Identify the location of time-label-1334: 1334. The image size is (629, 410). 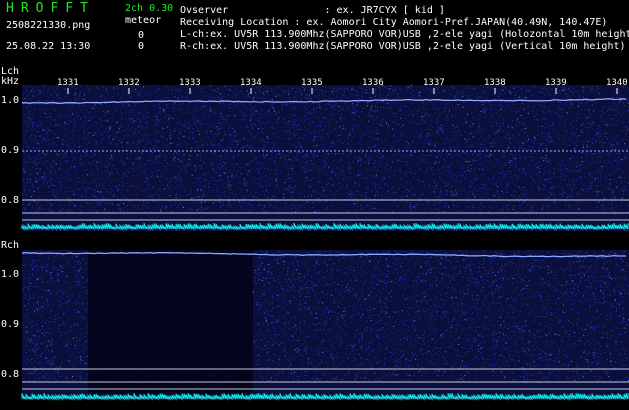
(251, 83).